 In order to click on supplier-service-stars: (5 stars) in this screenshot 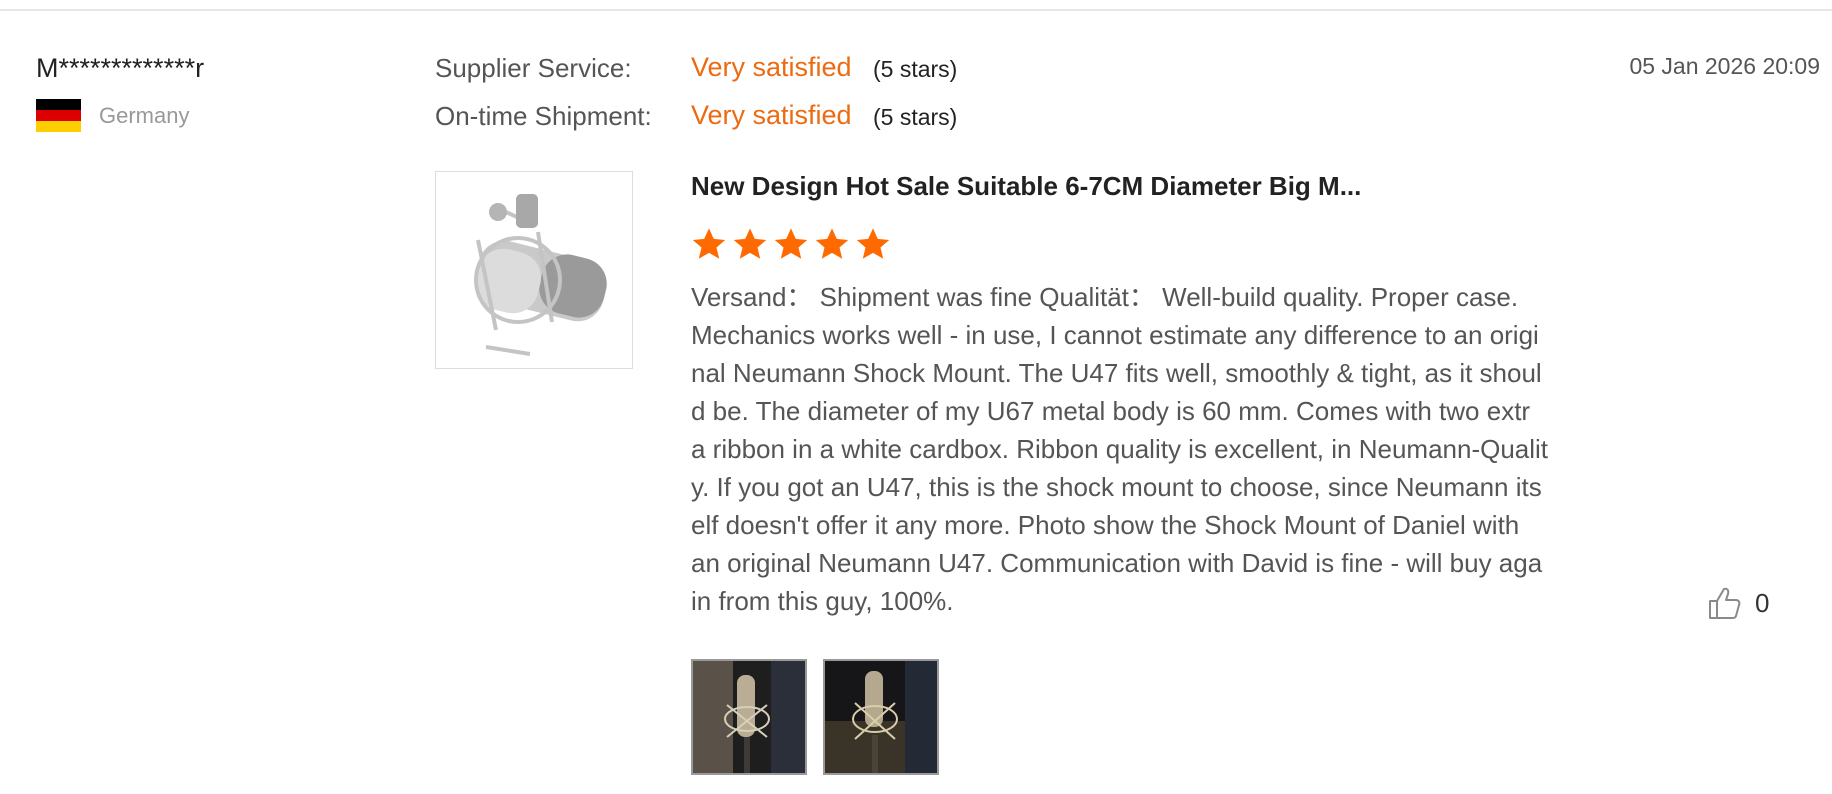, I will do `click(915, 69)`.